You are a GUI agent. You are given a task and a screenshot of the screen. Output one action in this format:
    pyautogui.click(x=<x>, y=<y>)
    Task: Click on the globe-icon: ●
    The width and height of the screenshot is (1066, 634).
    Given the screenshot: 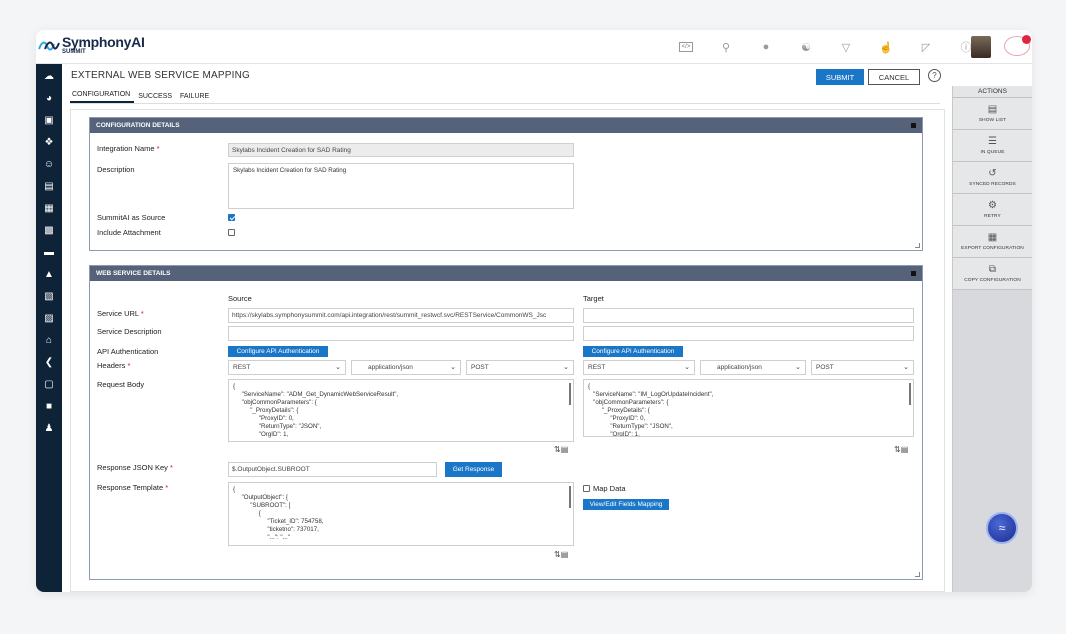 What is the action you would take?
    pyautogui.click(x=766, y=47)
    